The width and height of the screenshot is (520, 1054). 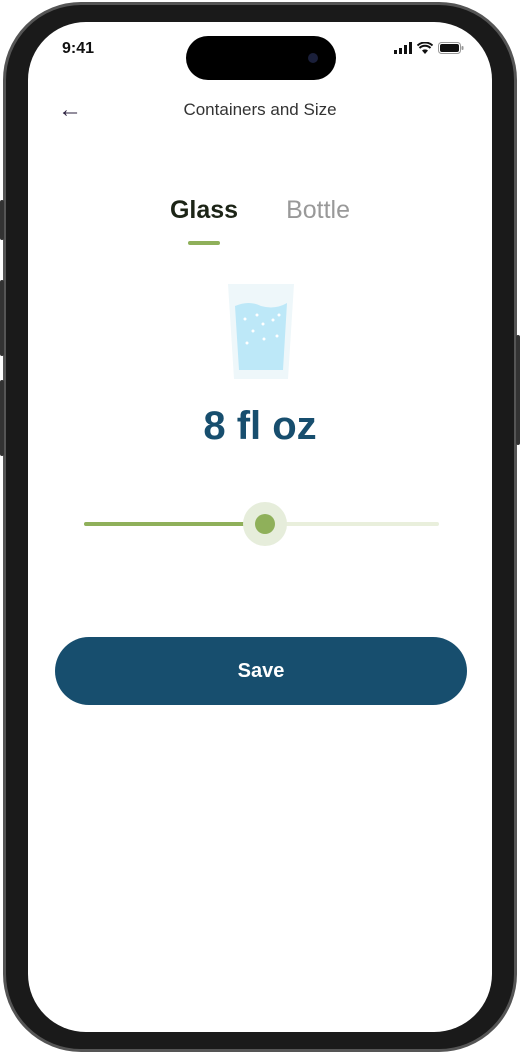 I want to click on status-icons, so click(x=429, y=48).